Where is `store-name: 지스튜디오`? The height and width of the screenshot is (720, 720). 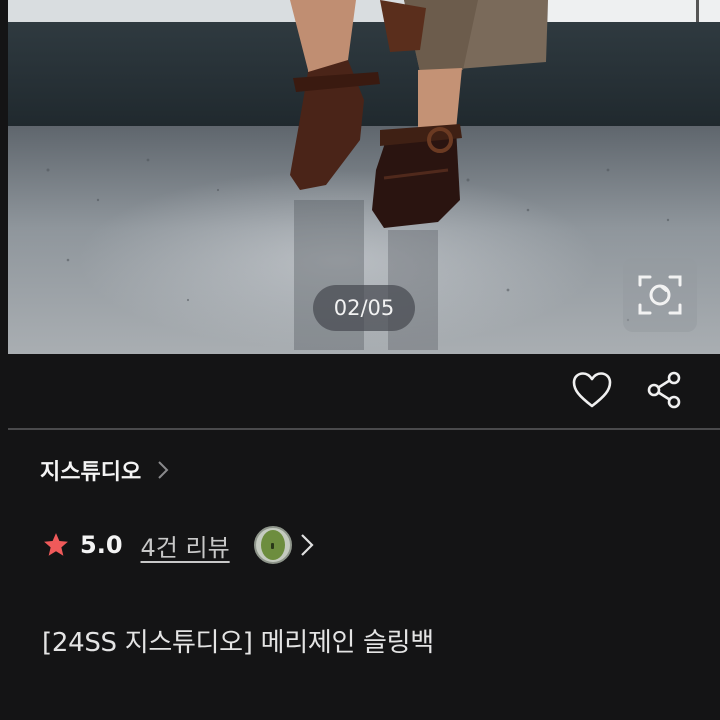 store-name: 지스튜디오 is located at coordinates (91, 472).